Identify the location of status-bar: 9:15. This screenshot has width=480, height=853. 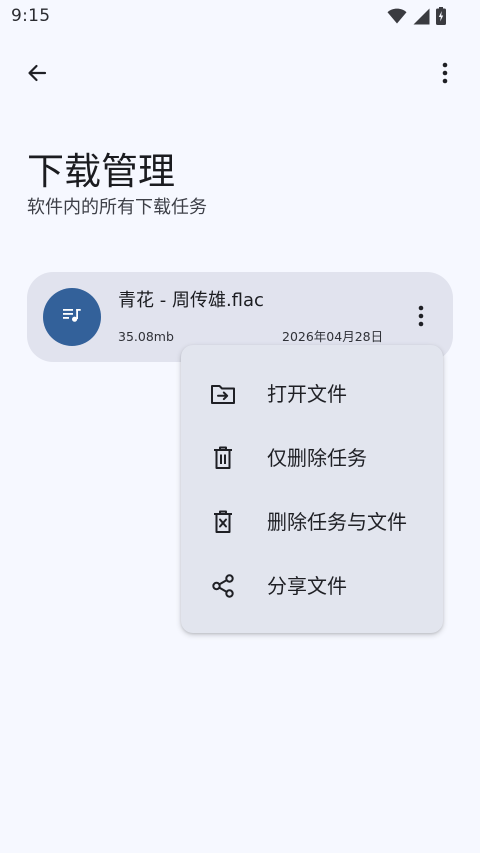
(240, 16).